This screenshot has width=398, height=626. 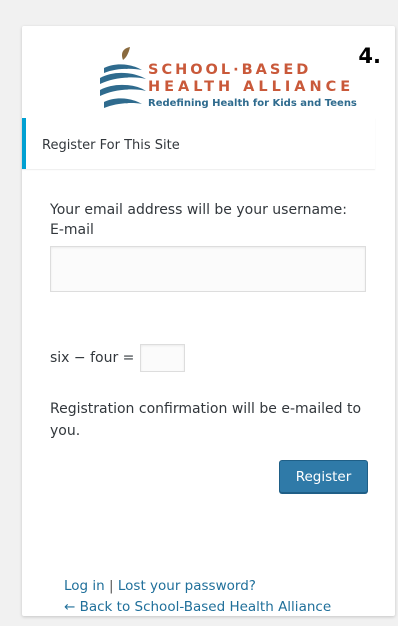 What do you see at coordinates (323, 476) in the screenshot?
I see `register-button: Register` at bounding box center [323, 476].